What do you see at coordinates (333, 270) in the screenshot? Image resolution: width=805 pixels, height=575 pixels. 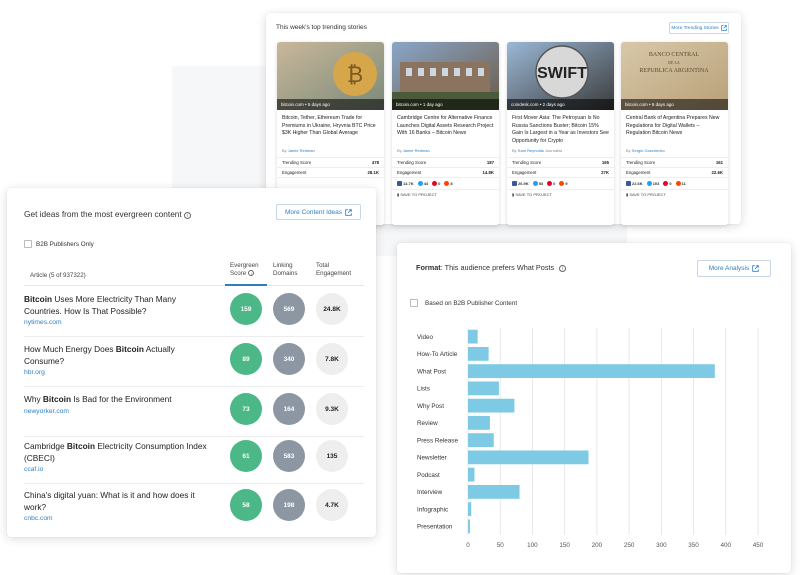 I see `column-header-total-engagement: Total Engagement` at bounding box center [333, 270].